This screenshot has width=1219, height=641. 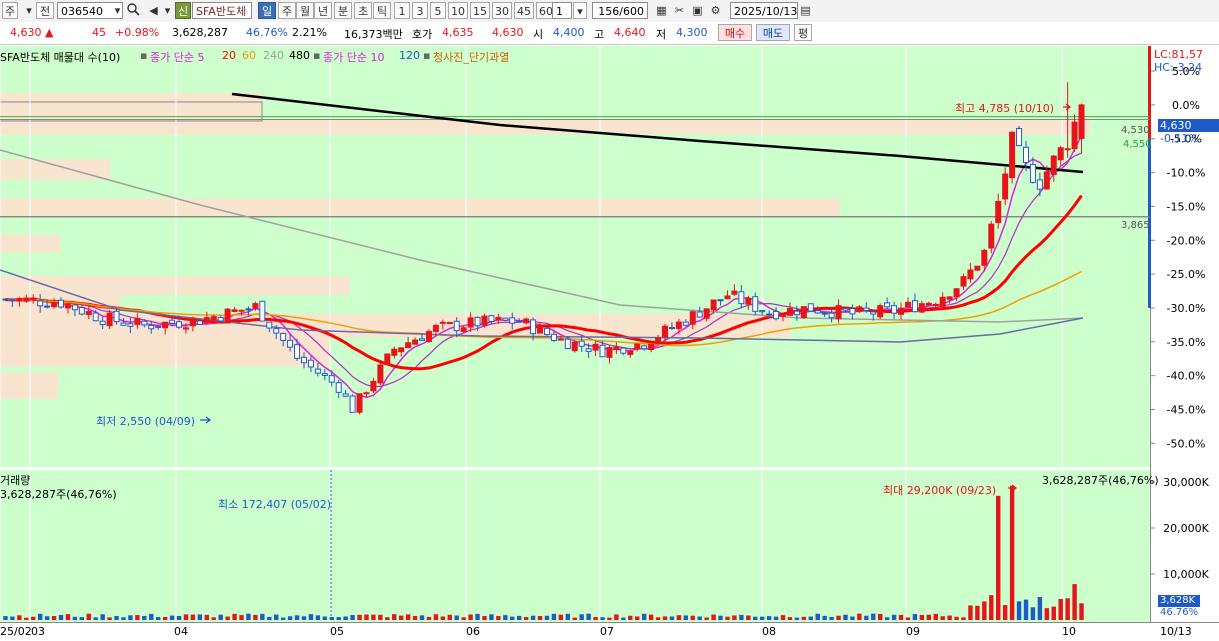 What do you see at coordinates (1186, 574) in the screenshot?
I see `vol-tick-label: 10,000K` at bounding box center [1186, 574].